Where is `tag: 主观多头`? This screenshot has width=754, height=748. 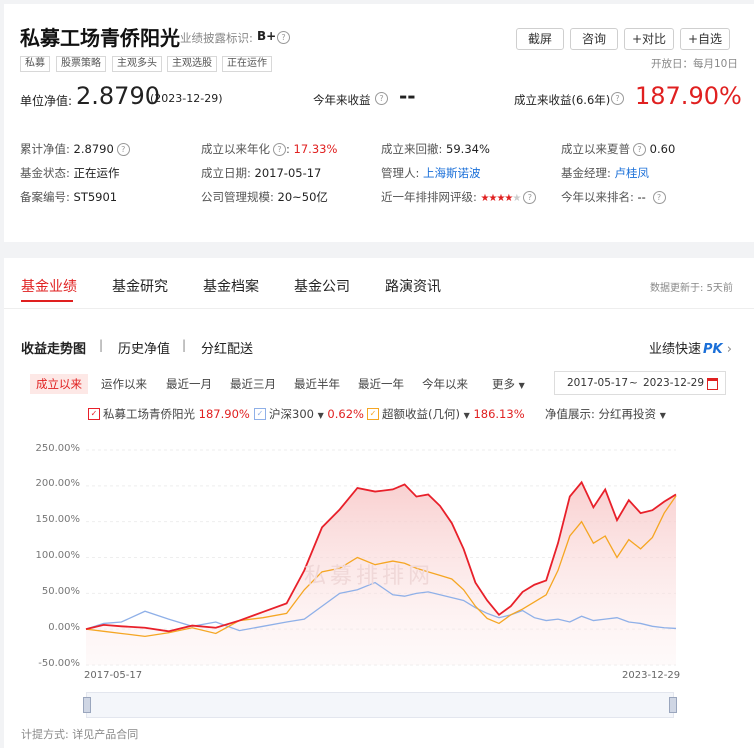 tag: 主观多头 is located at coordinates (137, 64).